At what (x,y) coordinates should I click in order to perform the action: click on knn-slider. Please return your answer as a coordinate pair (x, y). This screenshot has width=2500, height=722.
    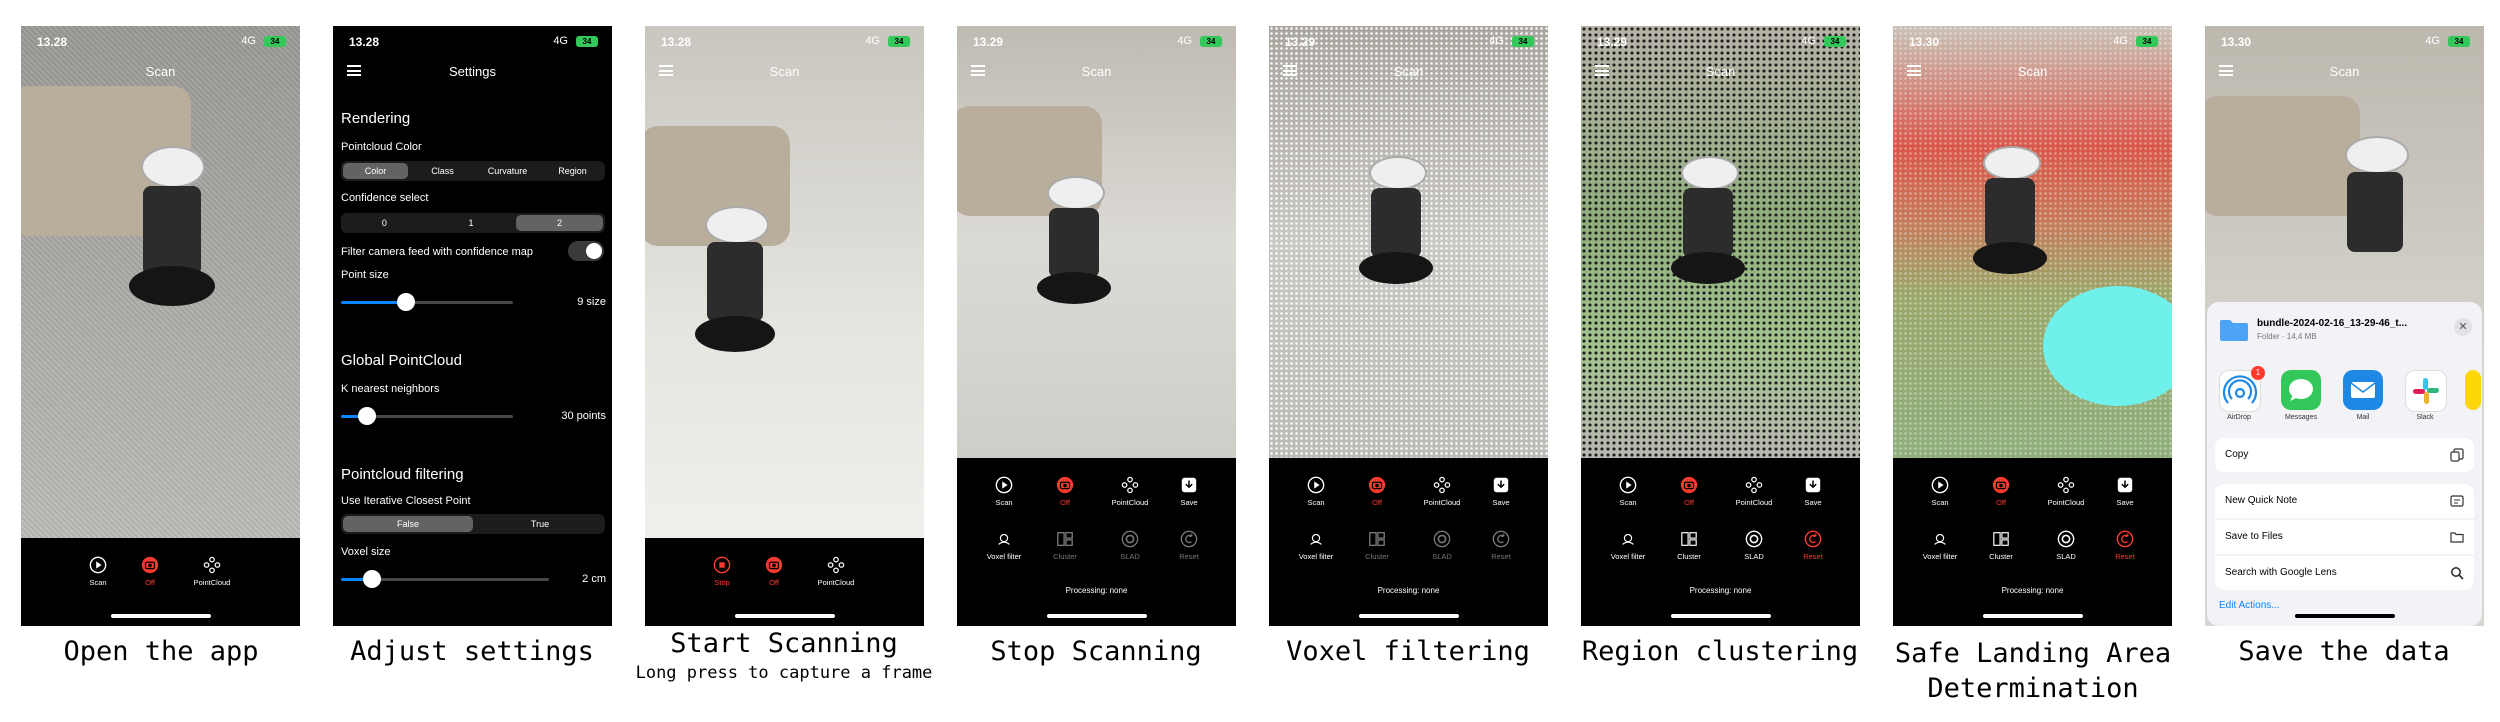
    Looking at the image, I should click on (427, 416).